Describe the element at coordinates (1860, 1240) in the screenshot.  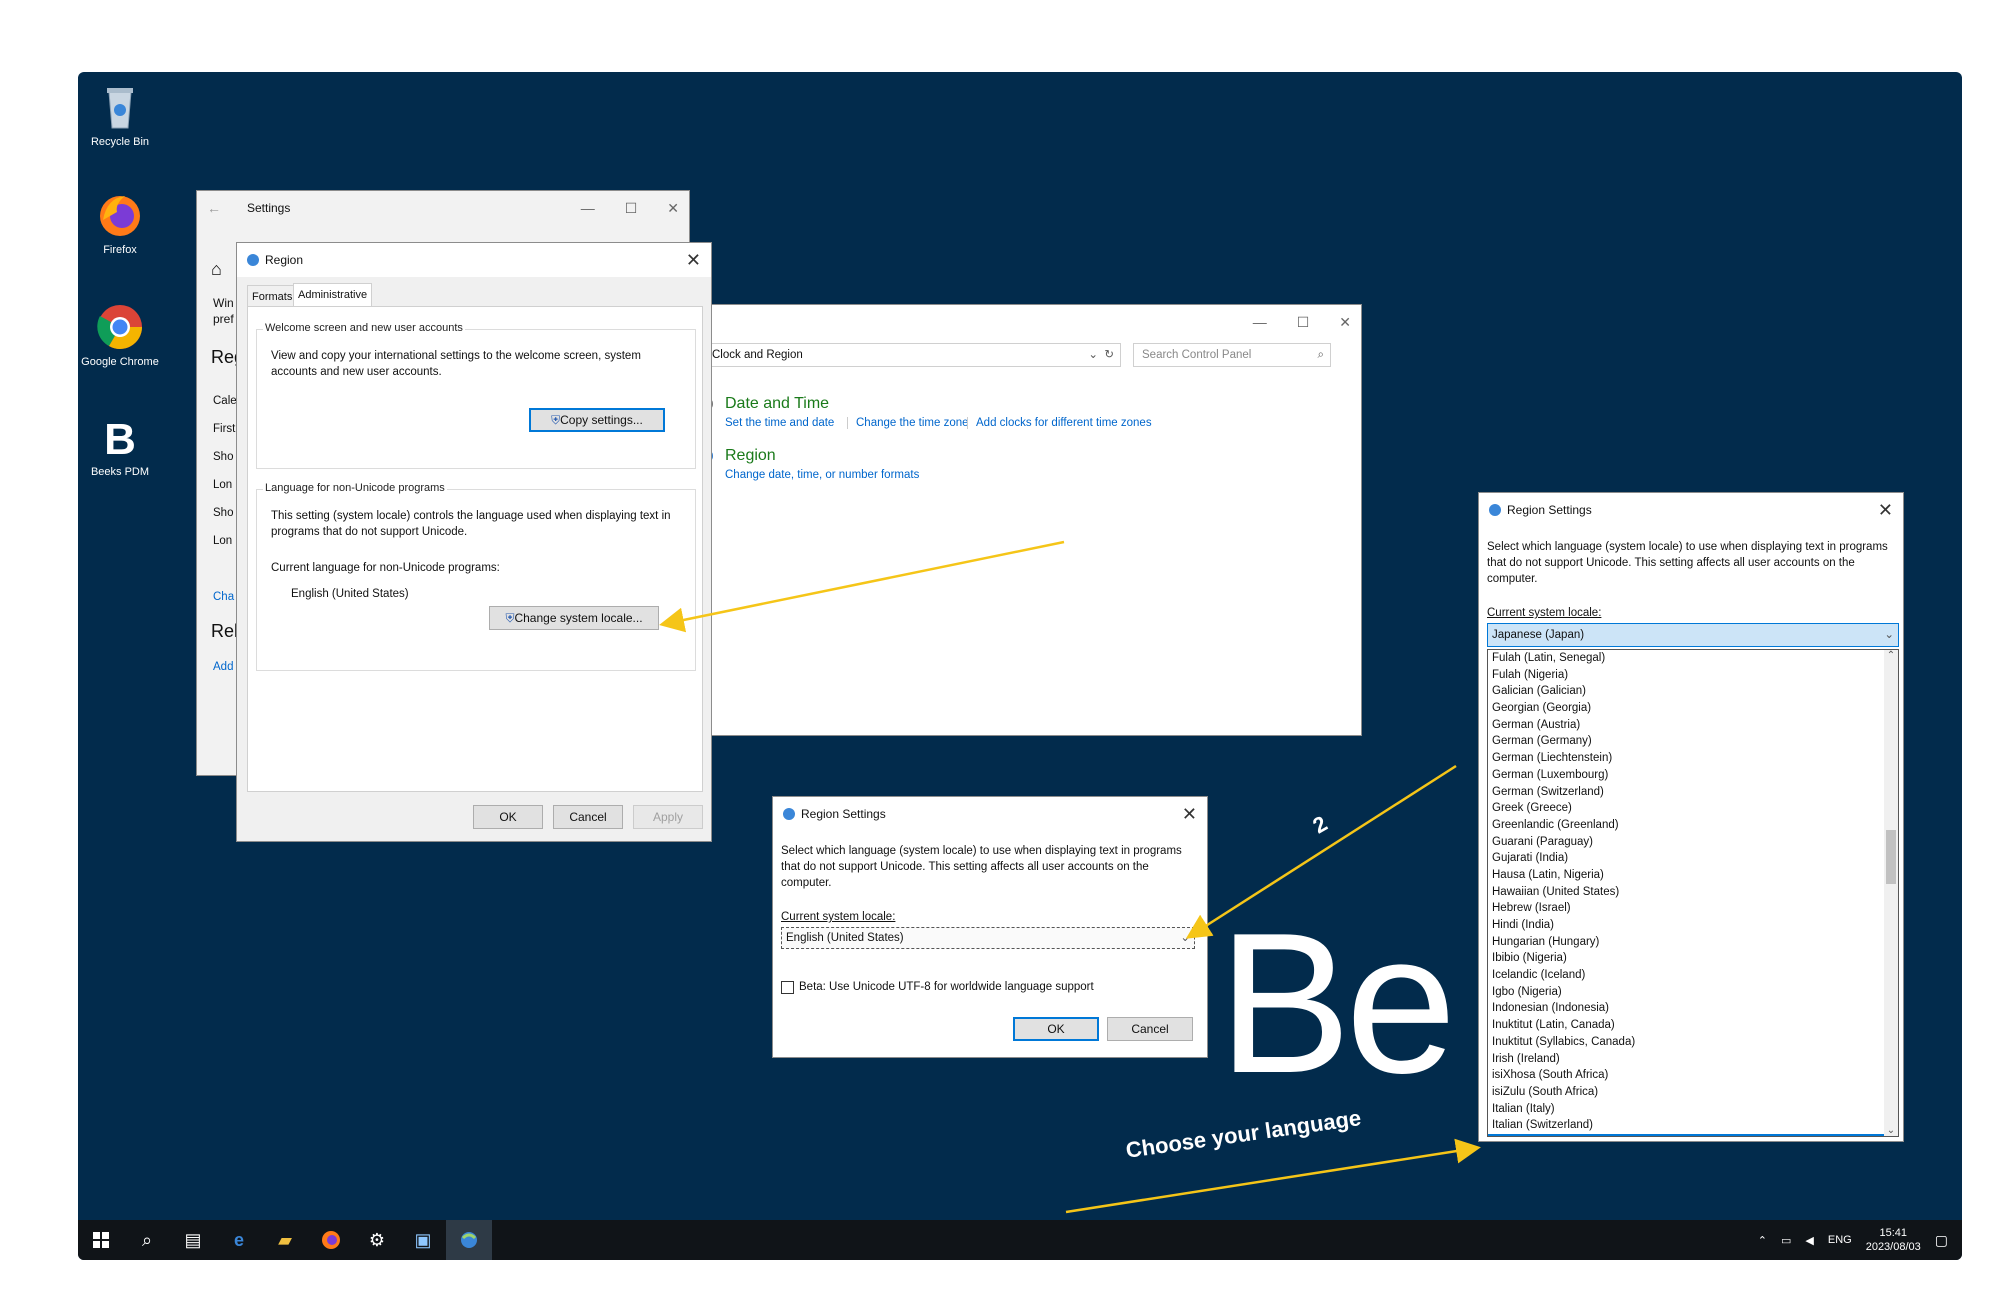
I see `system-tray: ⌃ ▭ ◀ ENG 15:41 2023/08/03 ▢` at that location.